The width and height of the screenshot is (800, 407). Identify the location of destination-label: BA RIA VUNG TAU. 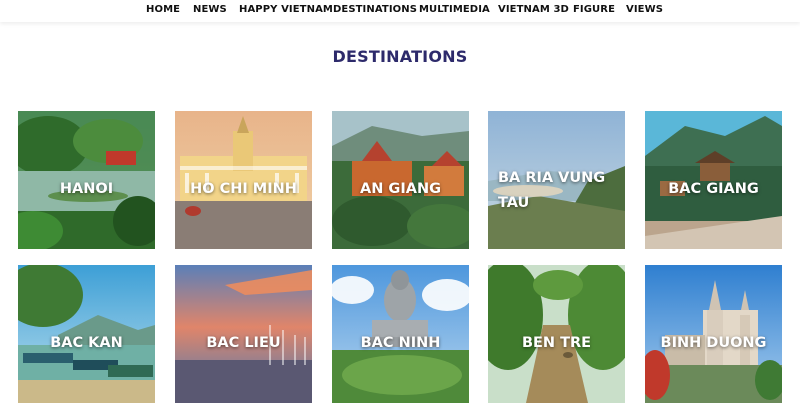
(552, 190).